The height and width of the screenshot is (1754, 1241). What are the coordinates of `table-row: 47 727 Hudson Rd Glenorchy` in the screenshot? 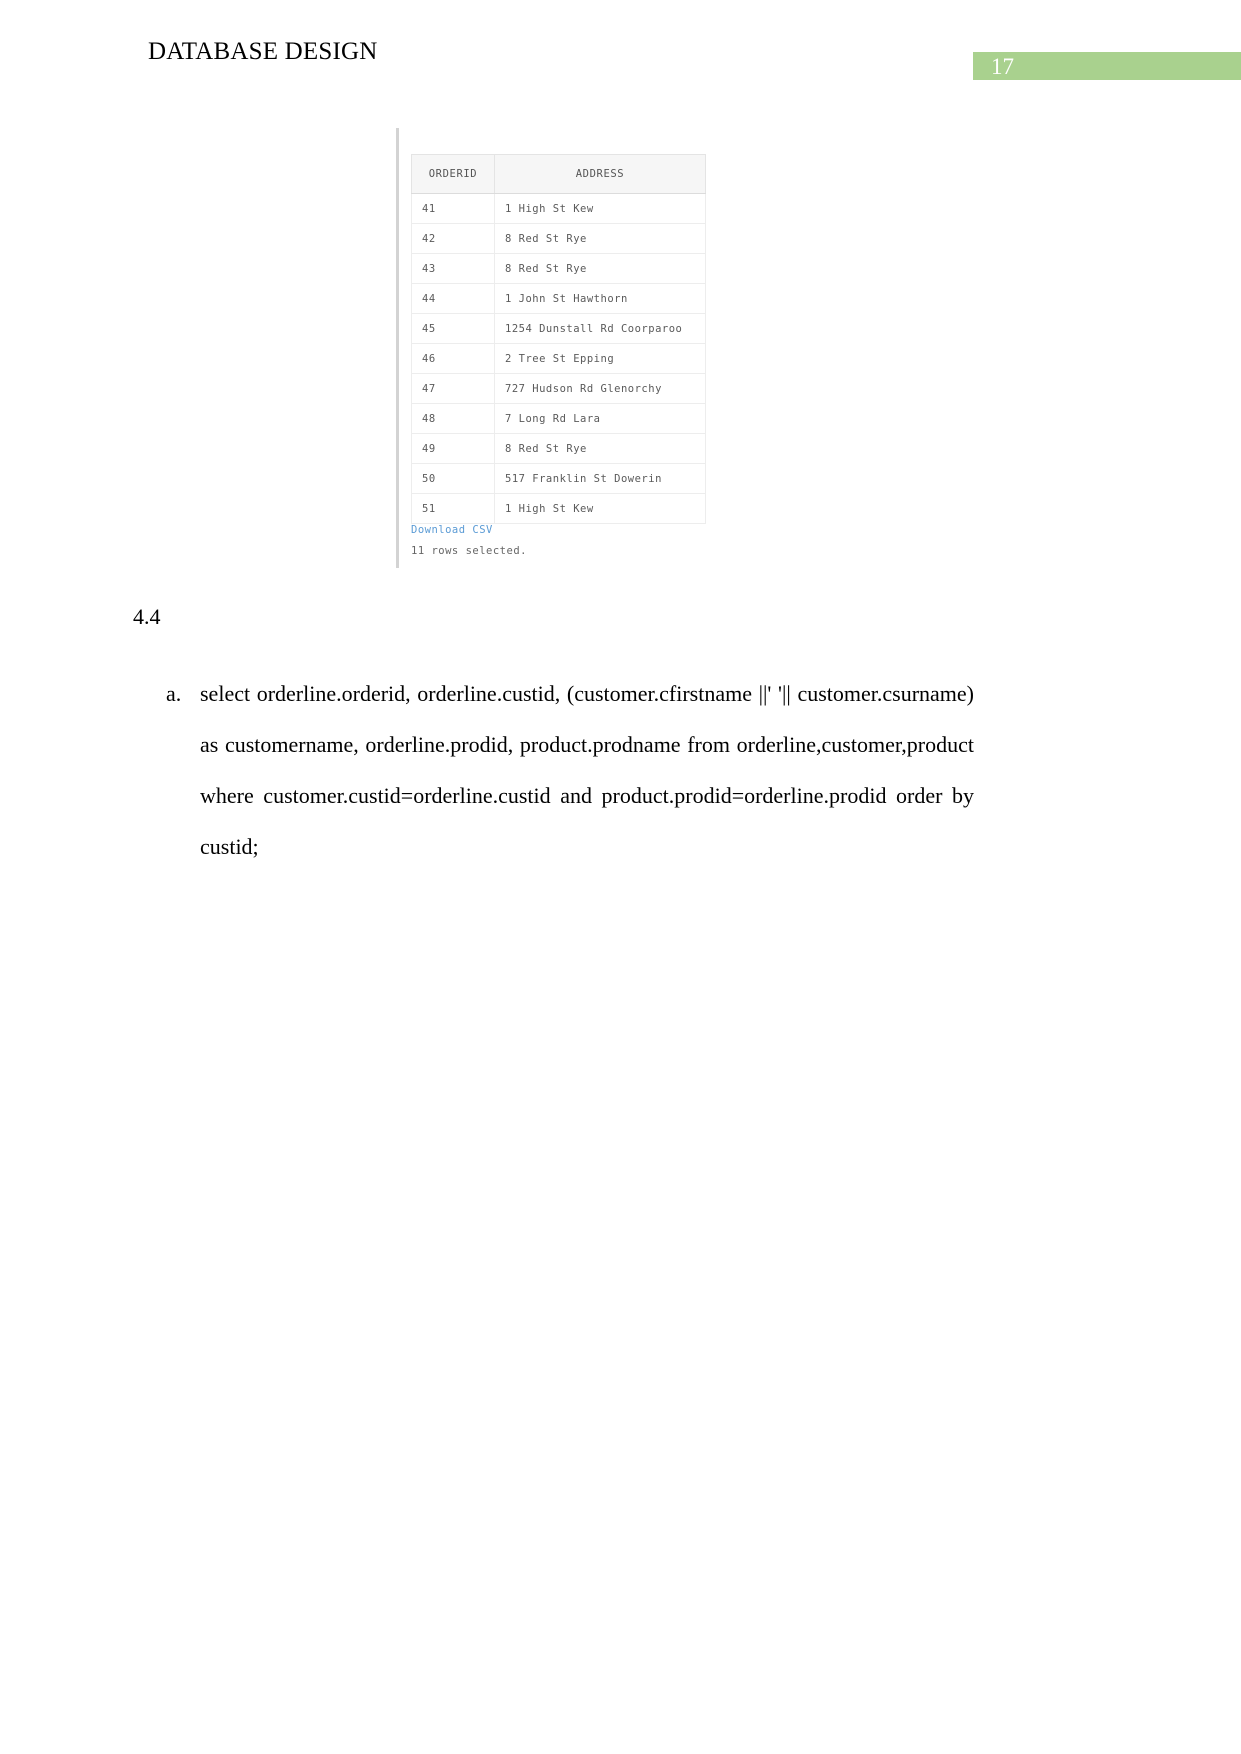 It's located at (558, 388).